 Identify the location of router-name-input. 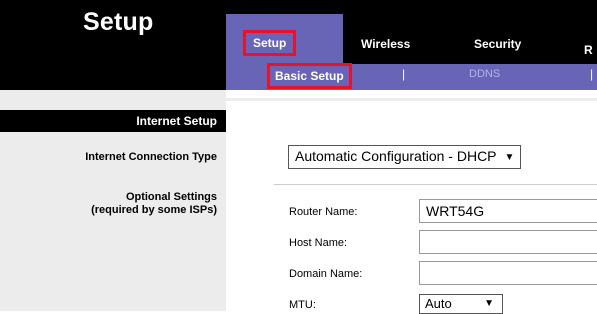
(508, 211).